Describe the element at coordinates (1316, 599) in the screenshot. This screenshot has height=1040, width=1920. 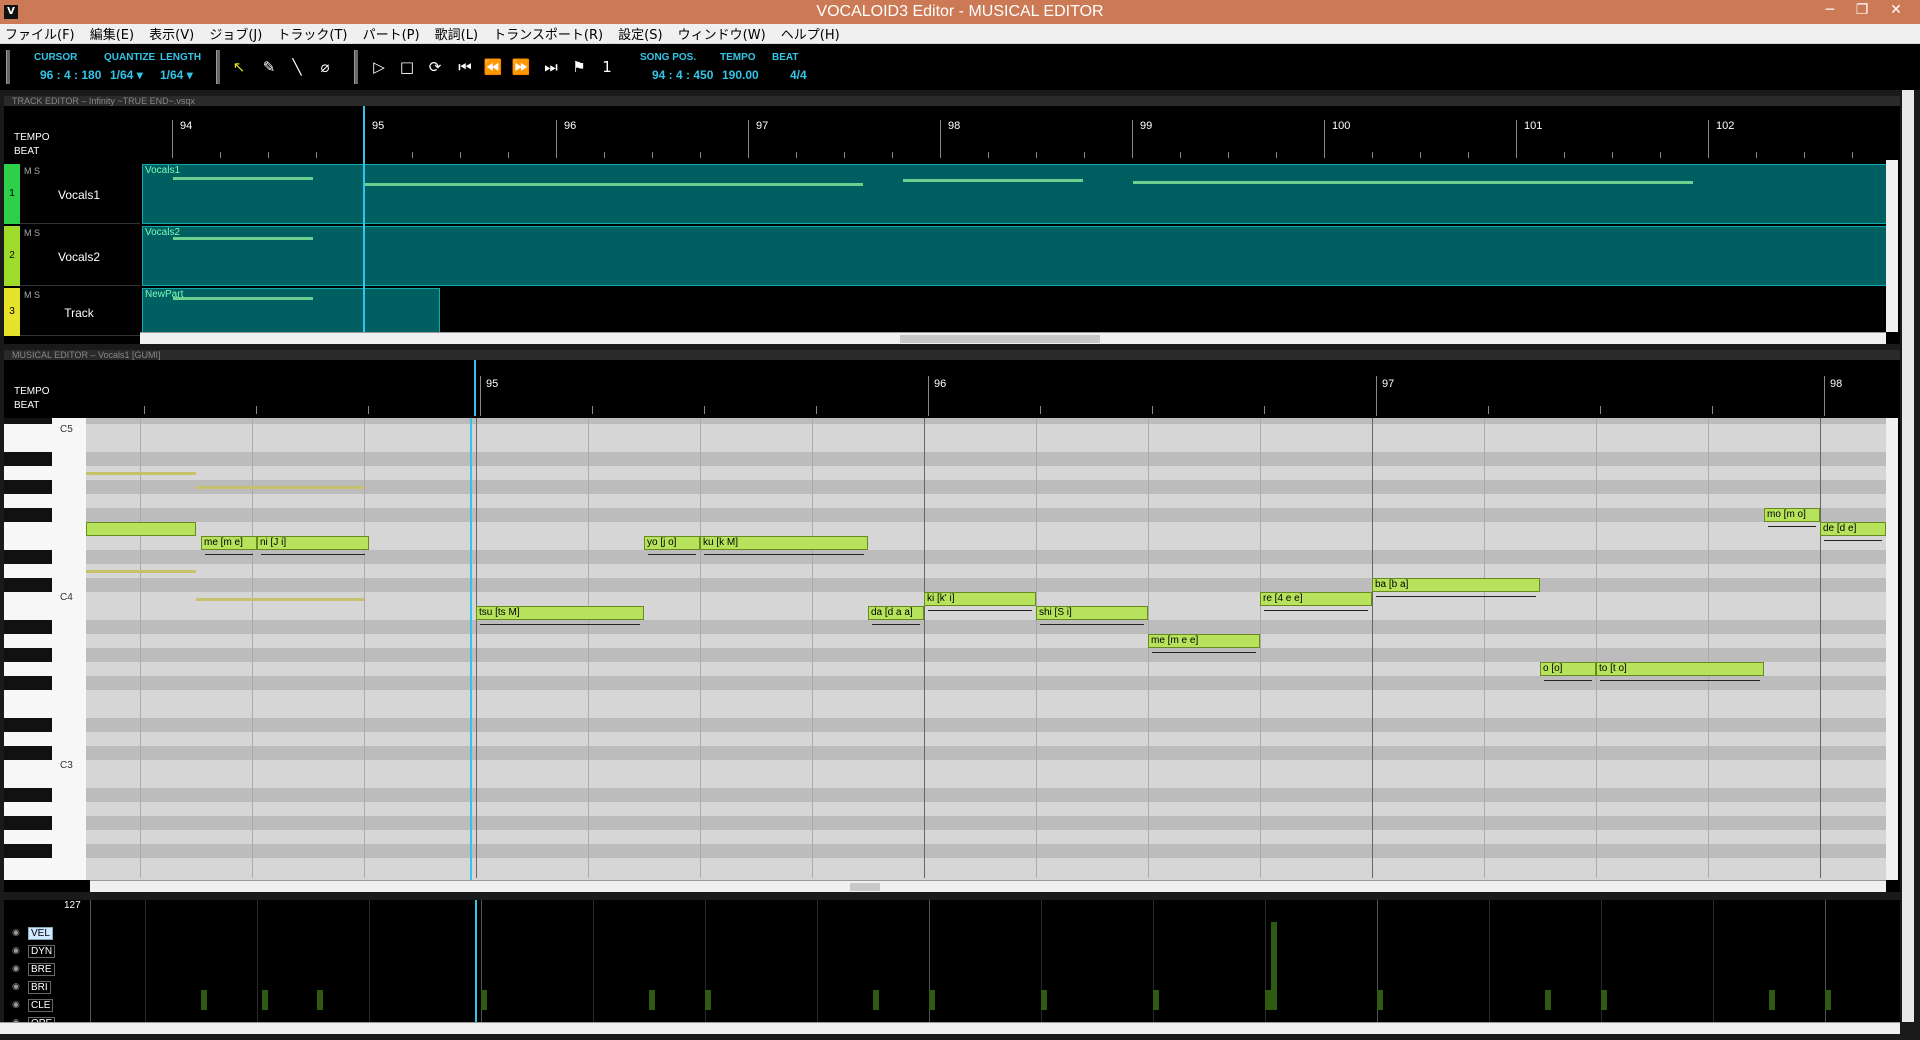
I see `note-block: re [4 e e]` at that location.